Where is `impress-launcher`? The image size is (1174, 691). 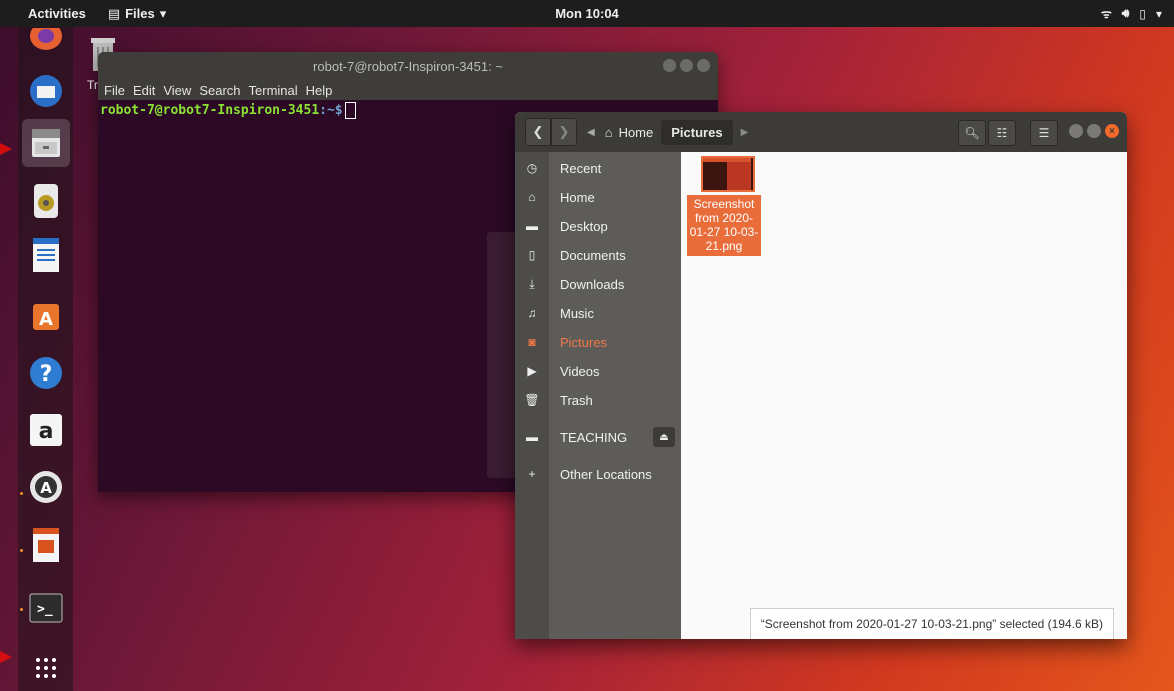 impress-launcher is located at coordinates (46, 545).